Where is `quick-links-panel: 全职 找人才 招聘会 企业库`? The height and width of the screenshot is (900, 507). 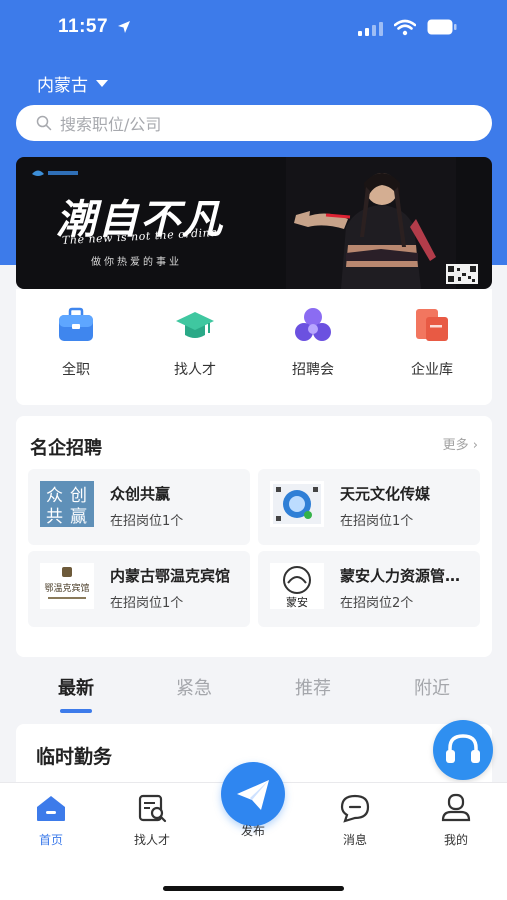
quick-links-panel: 全职 找人才 招聘会 企业库 is located at coordinates (254, 347).